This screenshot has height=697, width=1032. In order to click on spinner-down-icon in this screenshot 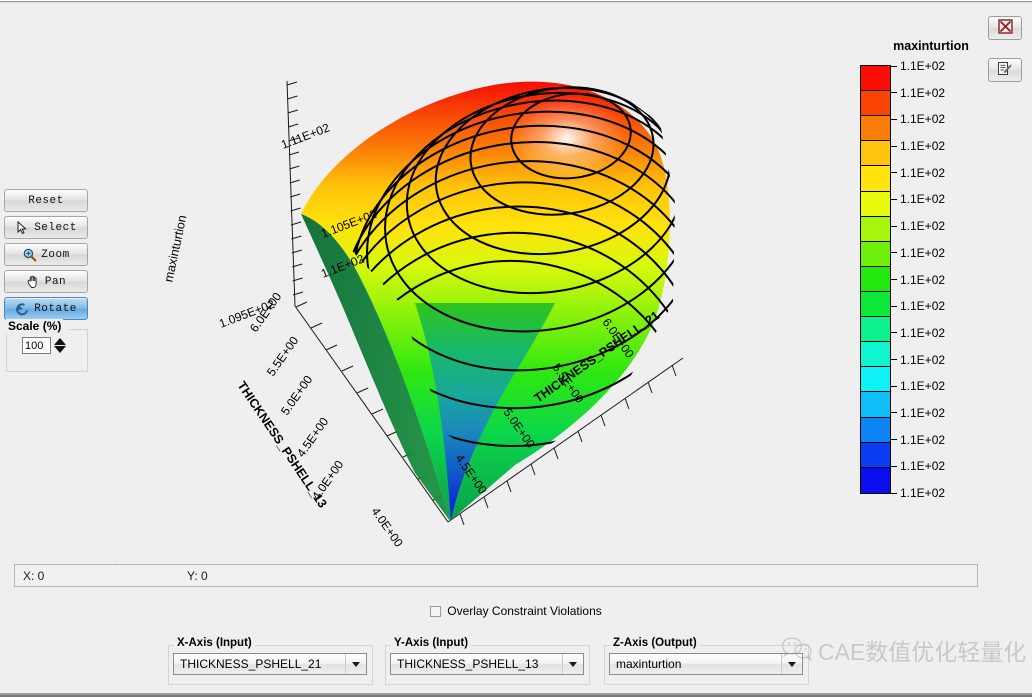, I will do `click(60, 349)`.